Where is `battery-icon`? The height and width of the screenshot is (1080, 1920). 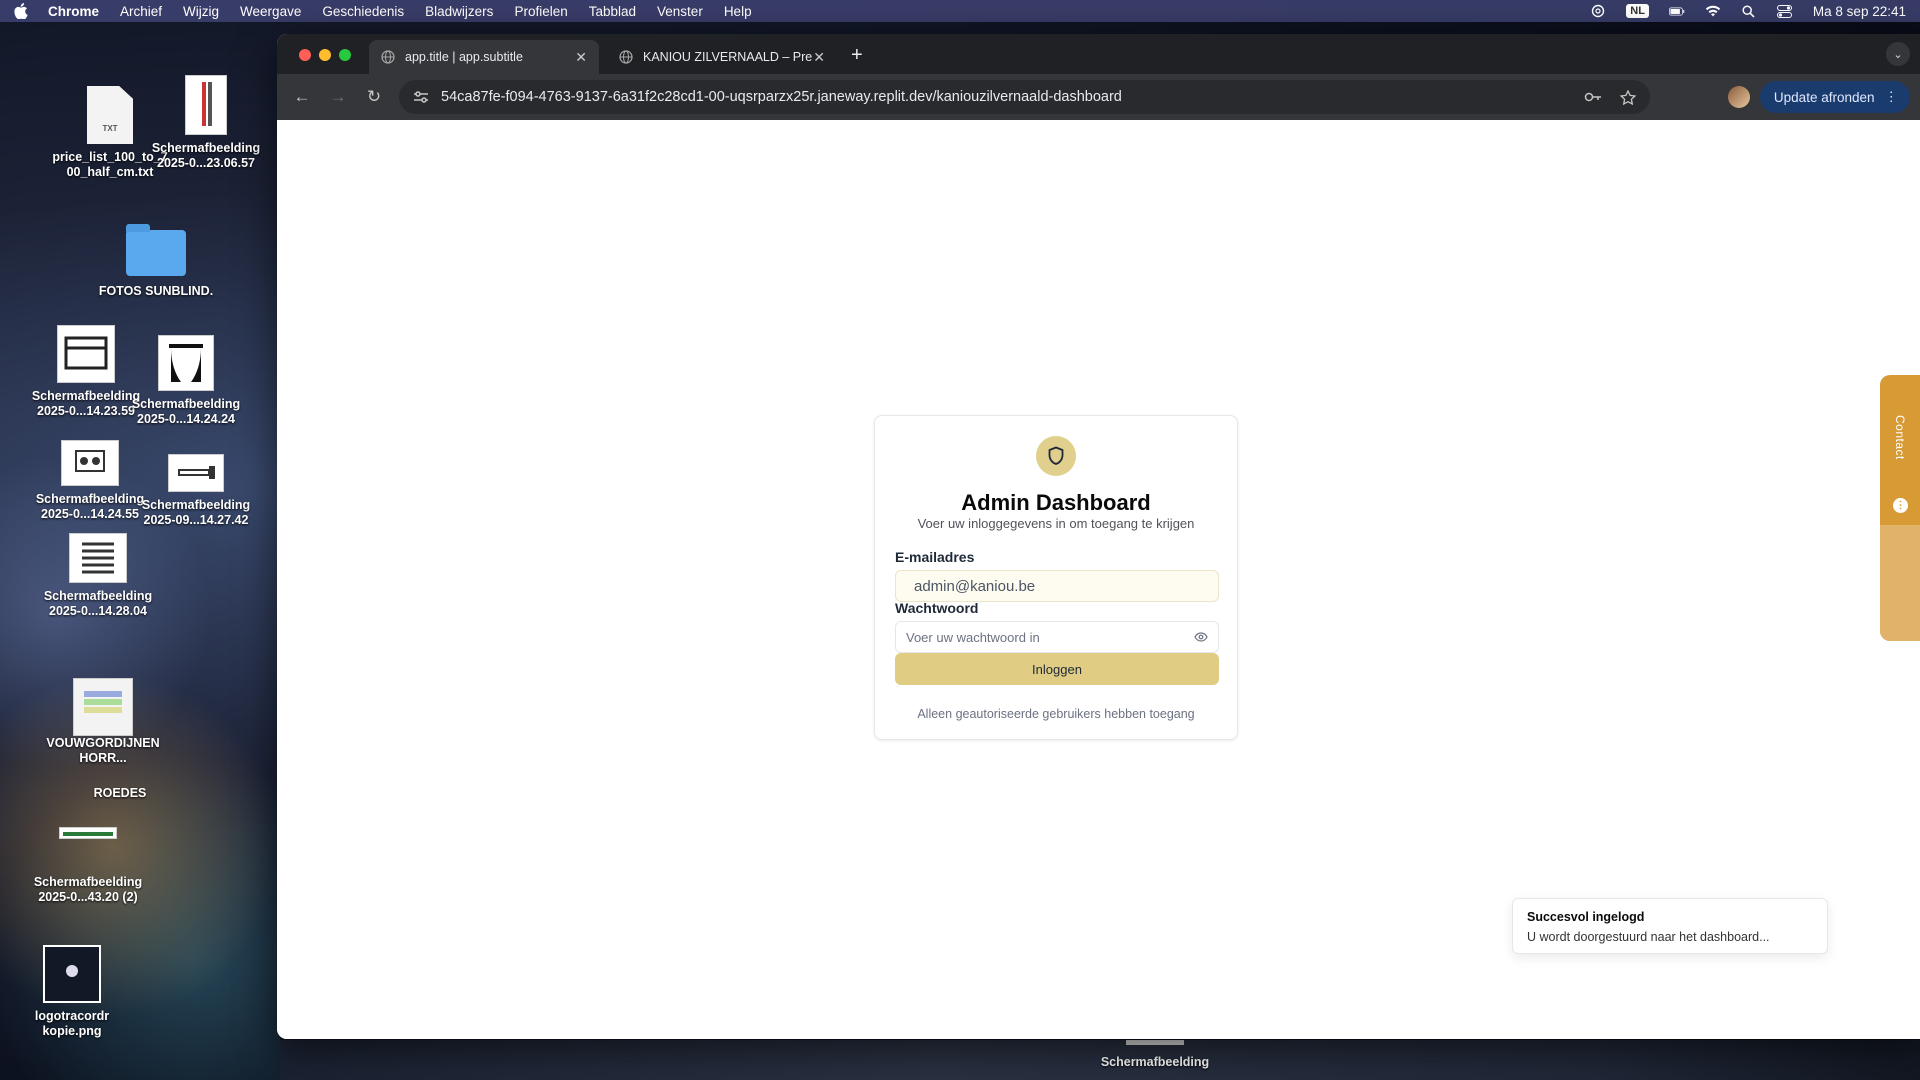 battery-icon is located at coordinates (1676, 11).